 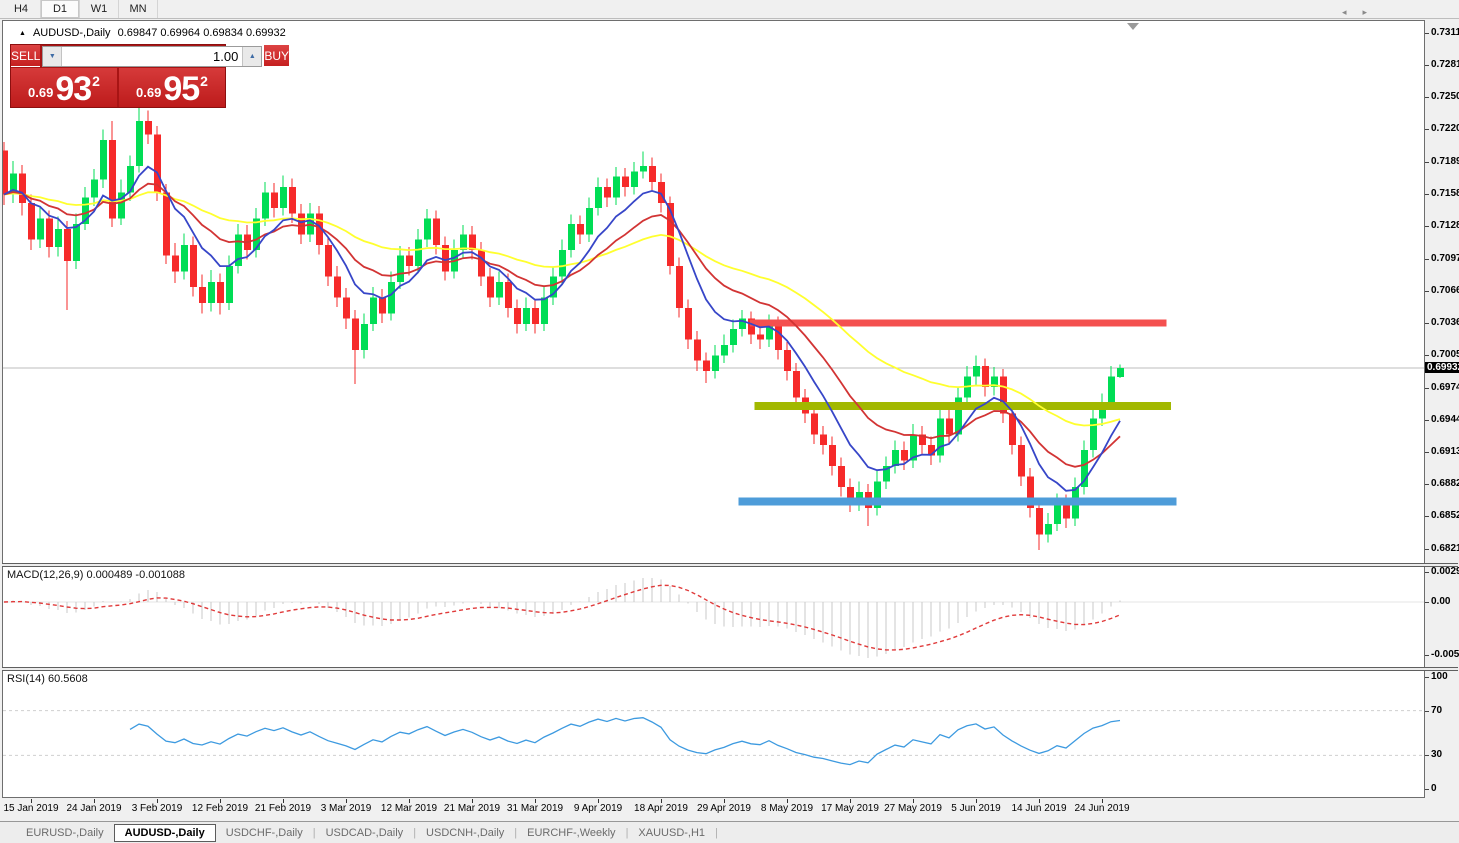 What do you see at coordinates (1344, 12) in the screenshot?
I see `tab-scroll-left-icon: ◂` at bounding box center [1344, 12].